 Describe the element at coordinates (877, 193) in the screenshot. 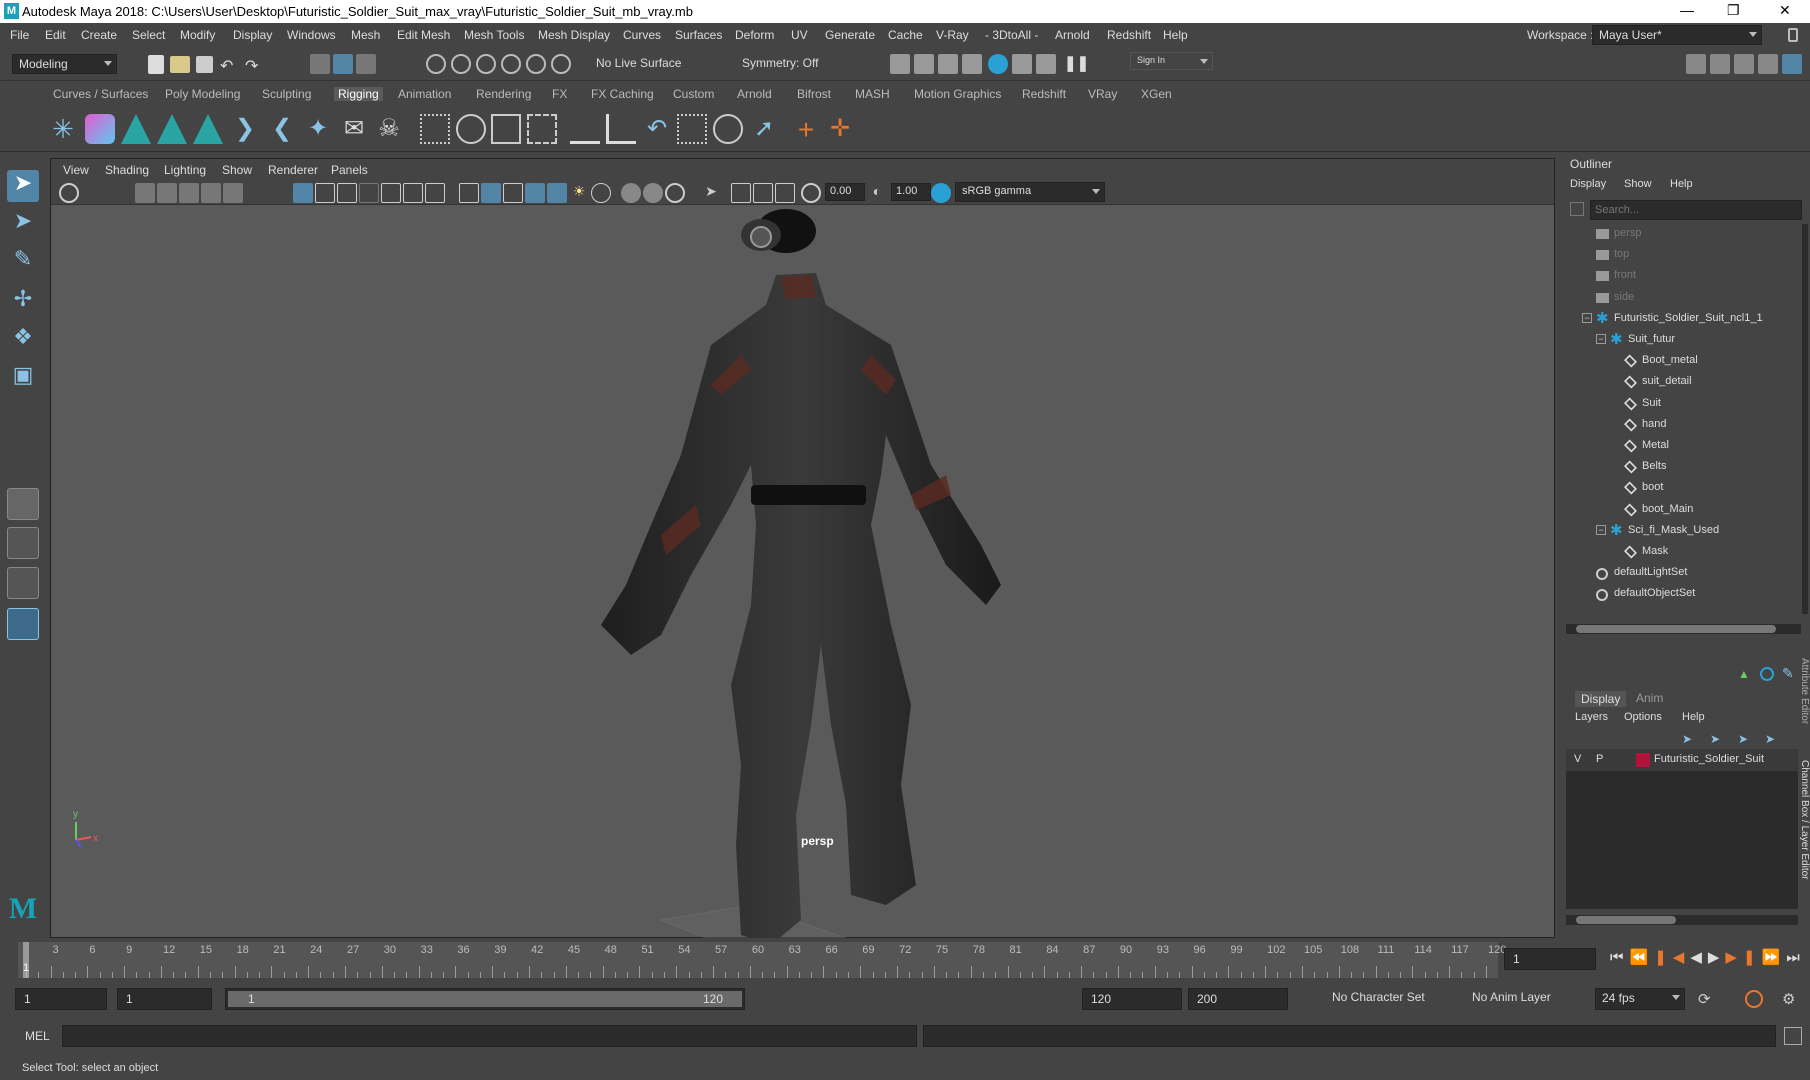

I see `gamma-icon: ◐` at that location.